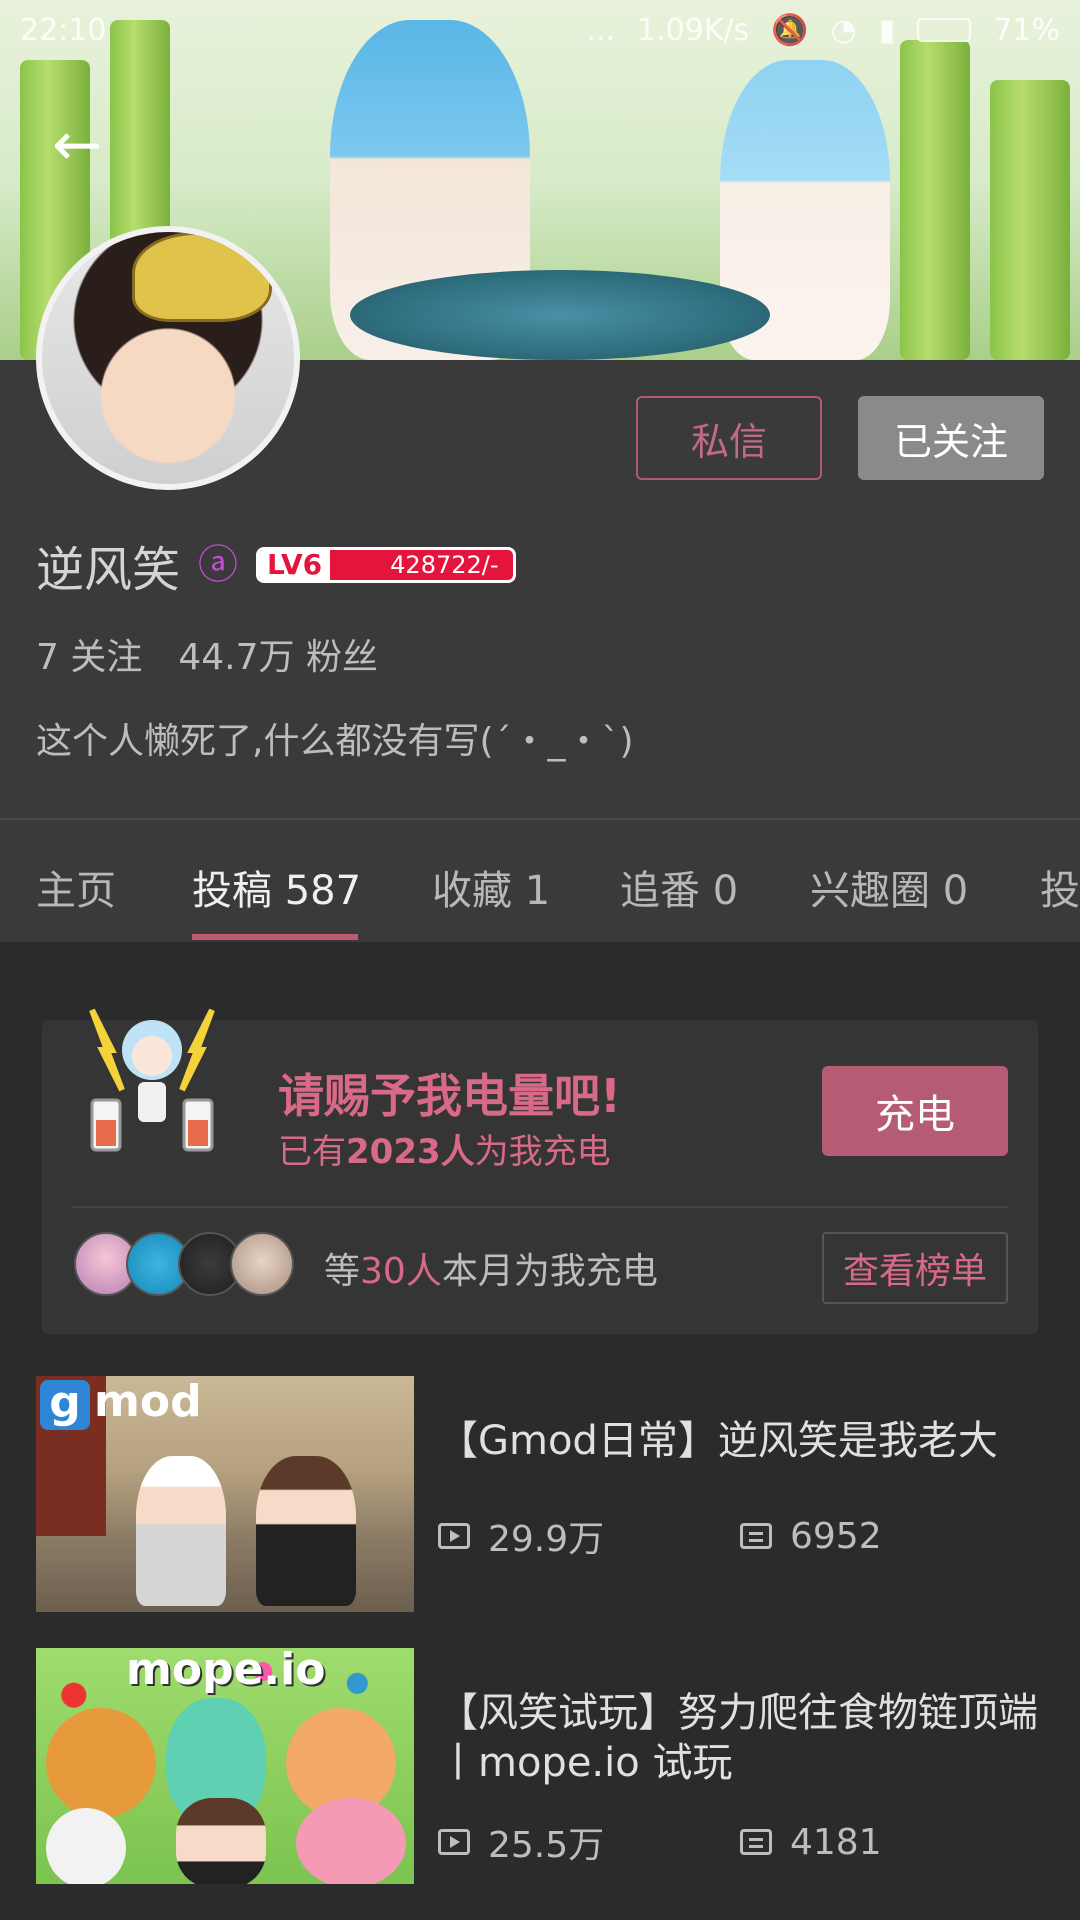  Describe the element at coordinates (225, 1766) in the screenshot. I see `video-thumbnail: mope.io` at that location.